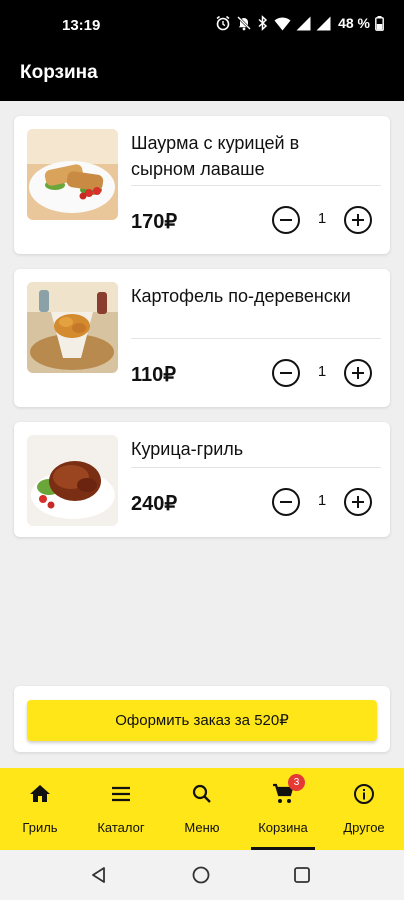 The height and width of the screenshot is (900, 404). I want to click on nav-item-menu: Меню, so click(202, 809).